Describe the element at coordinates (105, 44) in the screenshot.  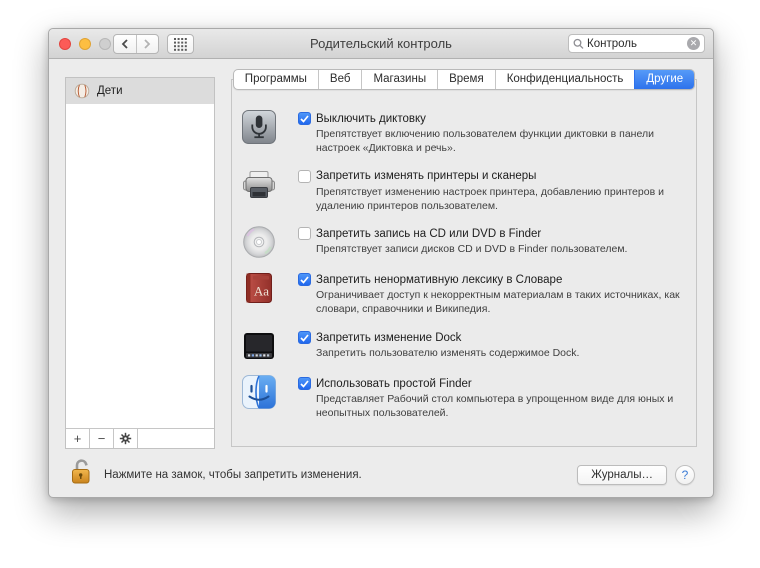
I see `zoom-button` at that location.